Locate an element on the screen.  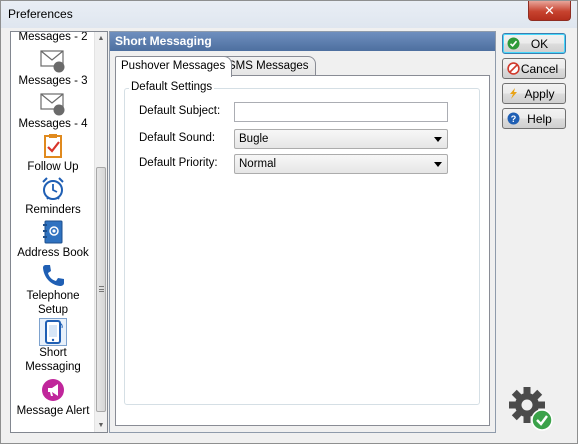
sidebar-item-label: Follow Up is located at coordinates (53, 167).